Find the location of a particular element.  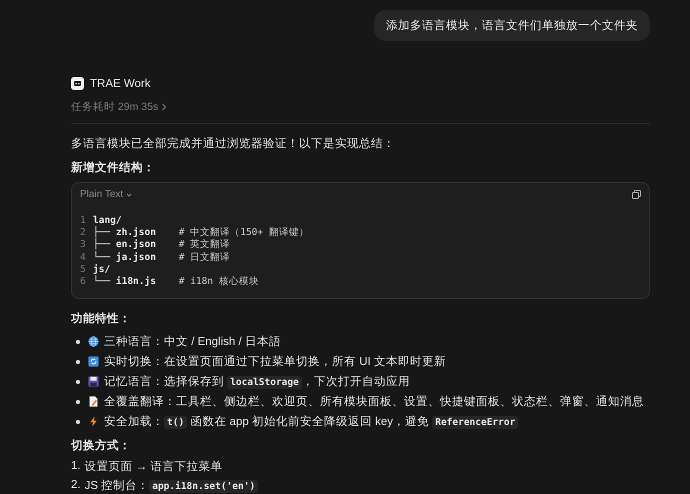

step-text: JS 控制台： app.i18n.set('en') is located at coordinates (171, 485).